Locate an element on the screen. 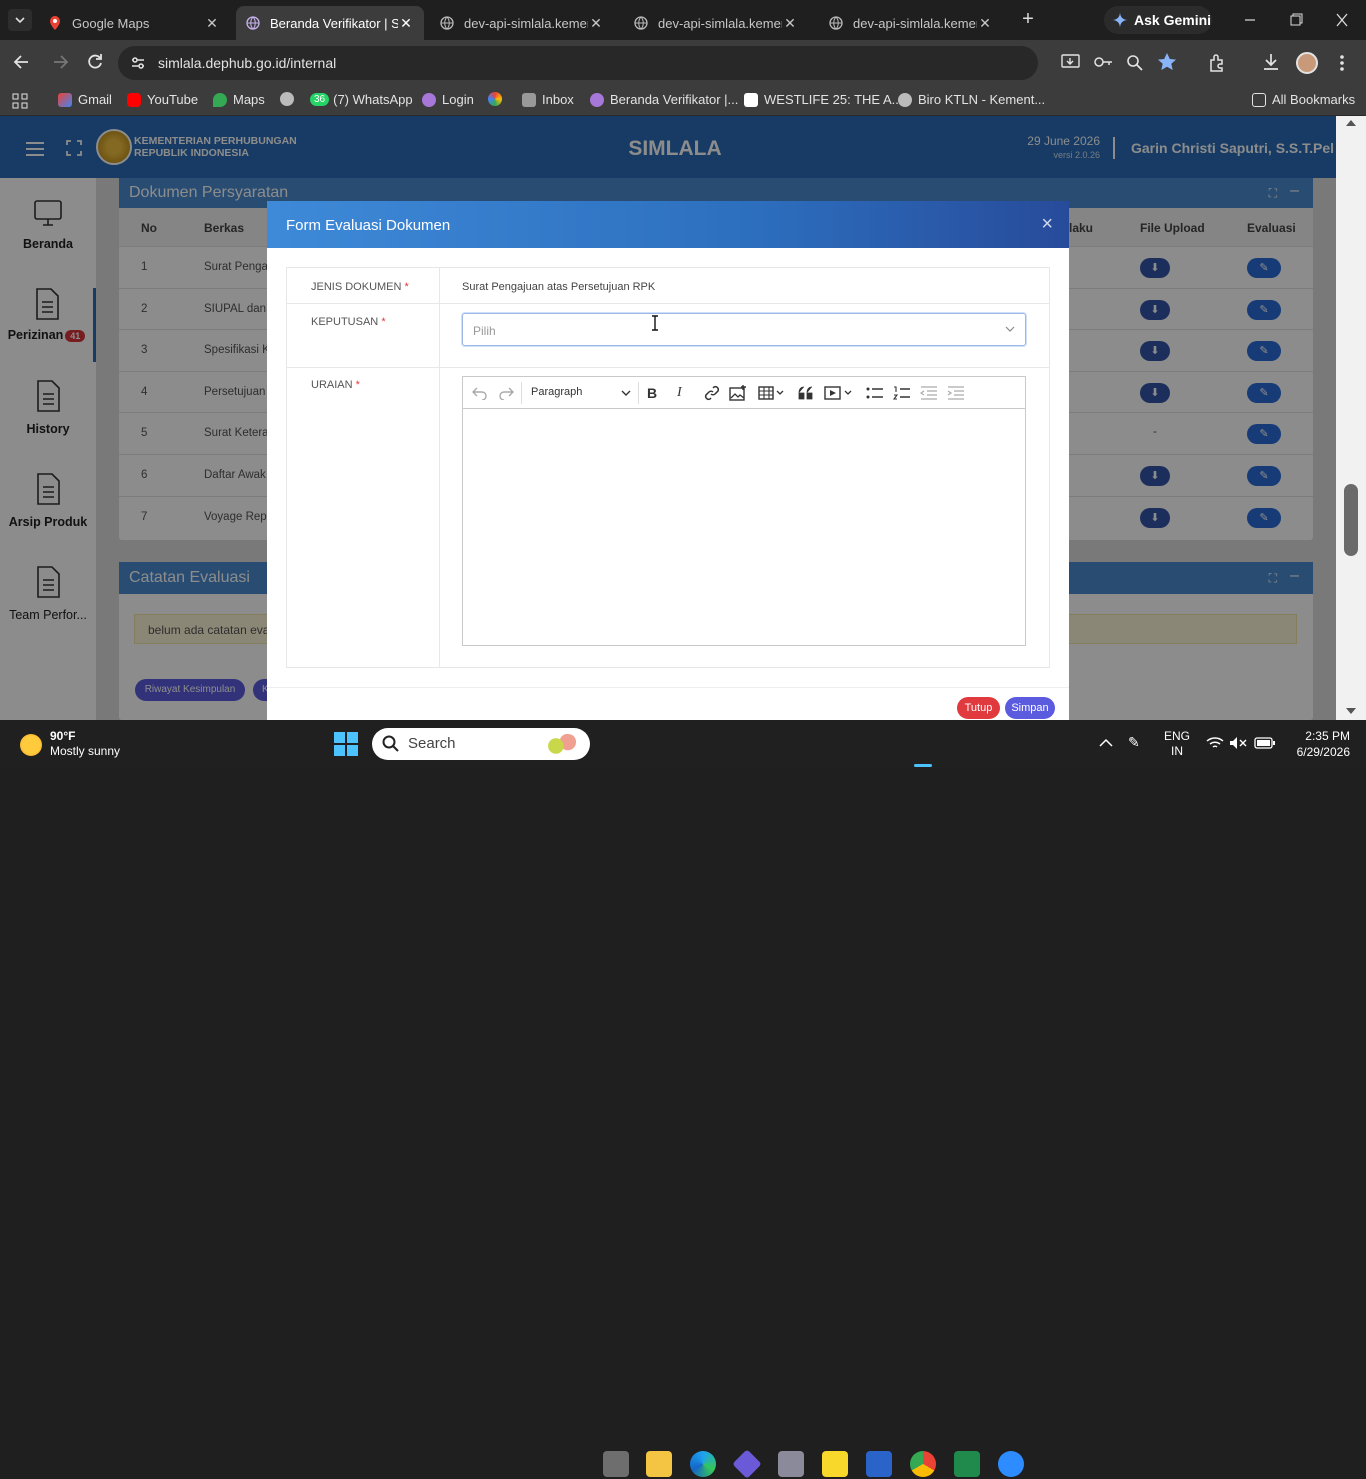  ask-gemini-button: Ask Gemini is located at coordinates (1158, 20).